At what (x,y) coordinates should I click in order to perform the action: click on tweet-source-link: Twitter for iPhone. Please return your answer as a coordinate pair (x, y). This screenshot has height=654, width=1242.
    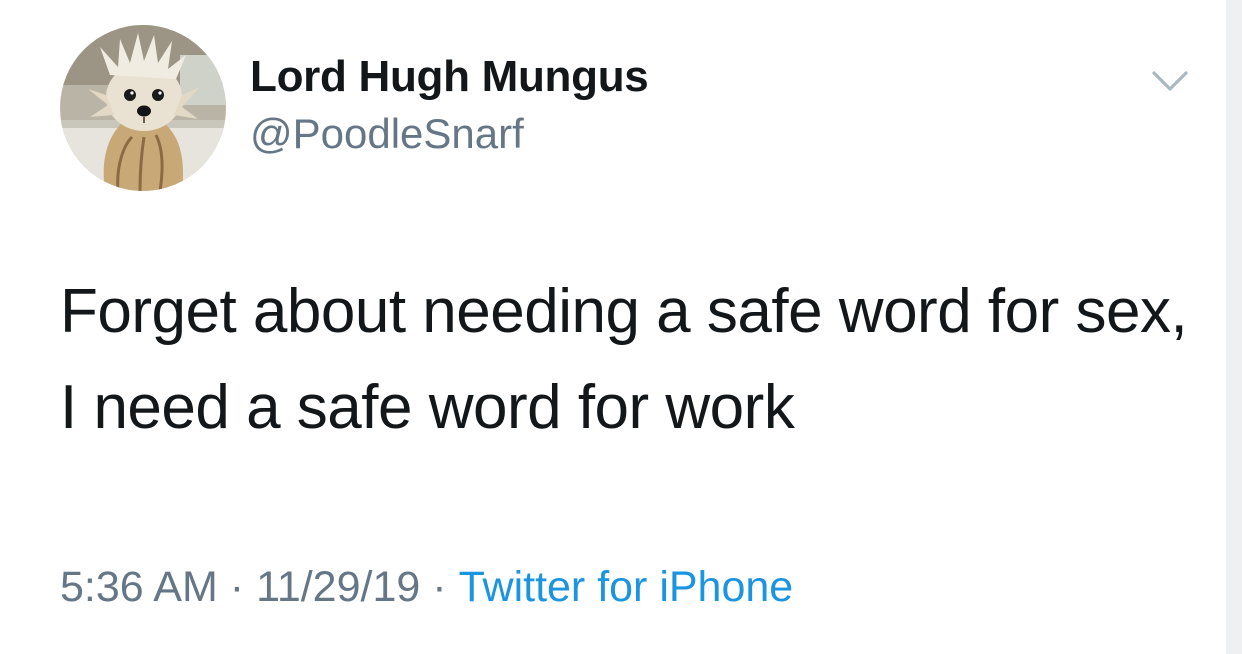
    Looking at the image, I should click on (626, 587).